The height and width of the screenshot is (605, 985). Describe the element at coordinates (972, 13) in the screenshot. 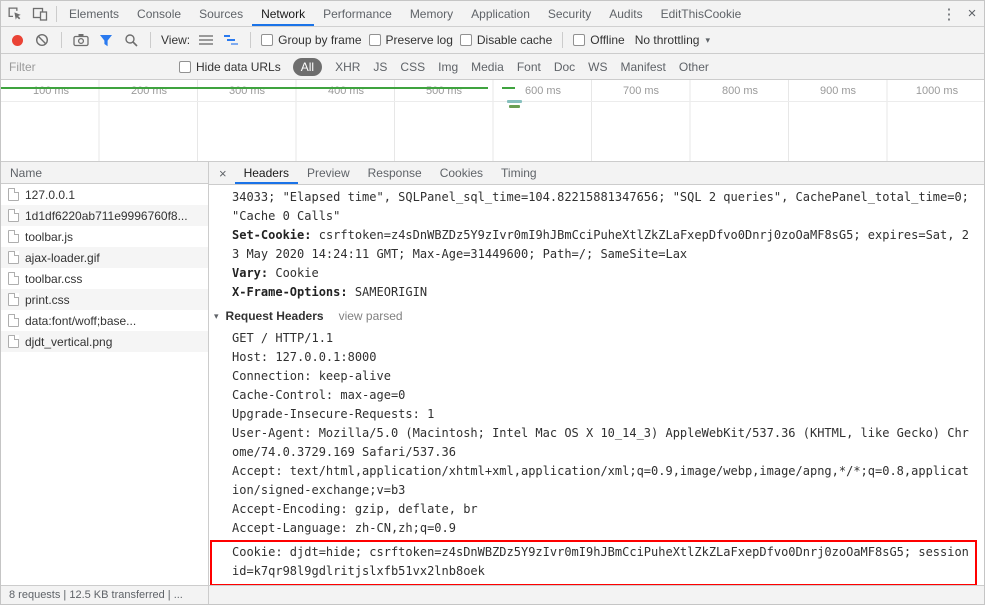

I see `close-devtools-icon: ×` at that location.